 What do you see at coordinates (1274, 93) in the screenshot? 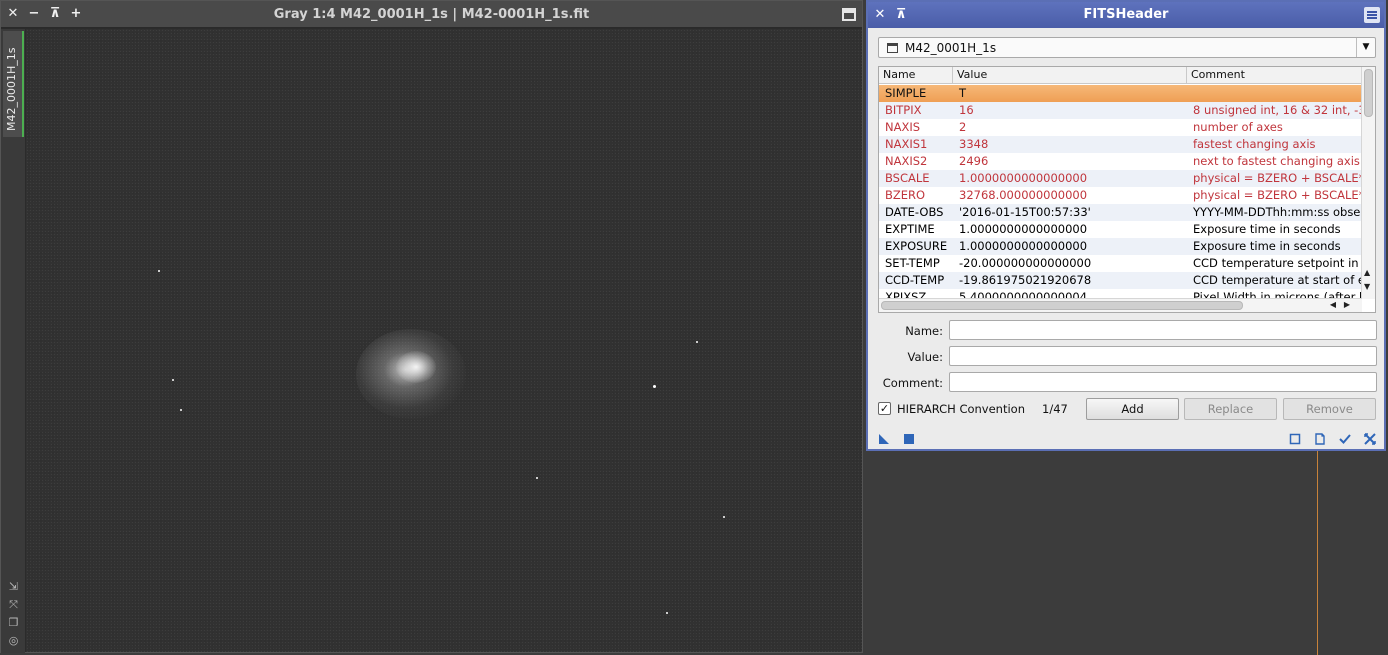
I see `cell-comment` at bounding box center [1274, 93].